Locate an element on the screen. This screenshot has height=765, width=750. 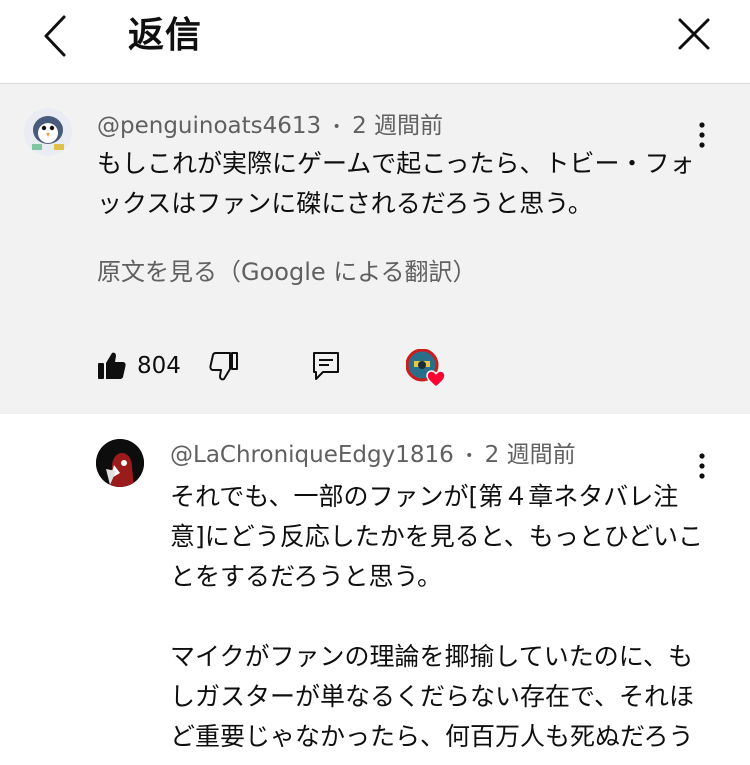
character-avatar-icon is located at coordinates (120, 463).